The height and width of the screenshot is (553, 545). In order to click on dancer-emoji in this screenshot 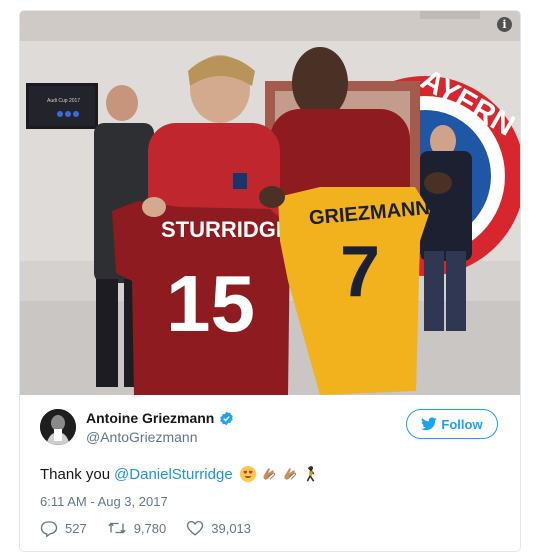, I will do `click(310, 474)`.